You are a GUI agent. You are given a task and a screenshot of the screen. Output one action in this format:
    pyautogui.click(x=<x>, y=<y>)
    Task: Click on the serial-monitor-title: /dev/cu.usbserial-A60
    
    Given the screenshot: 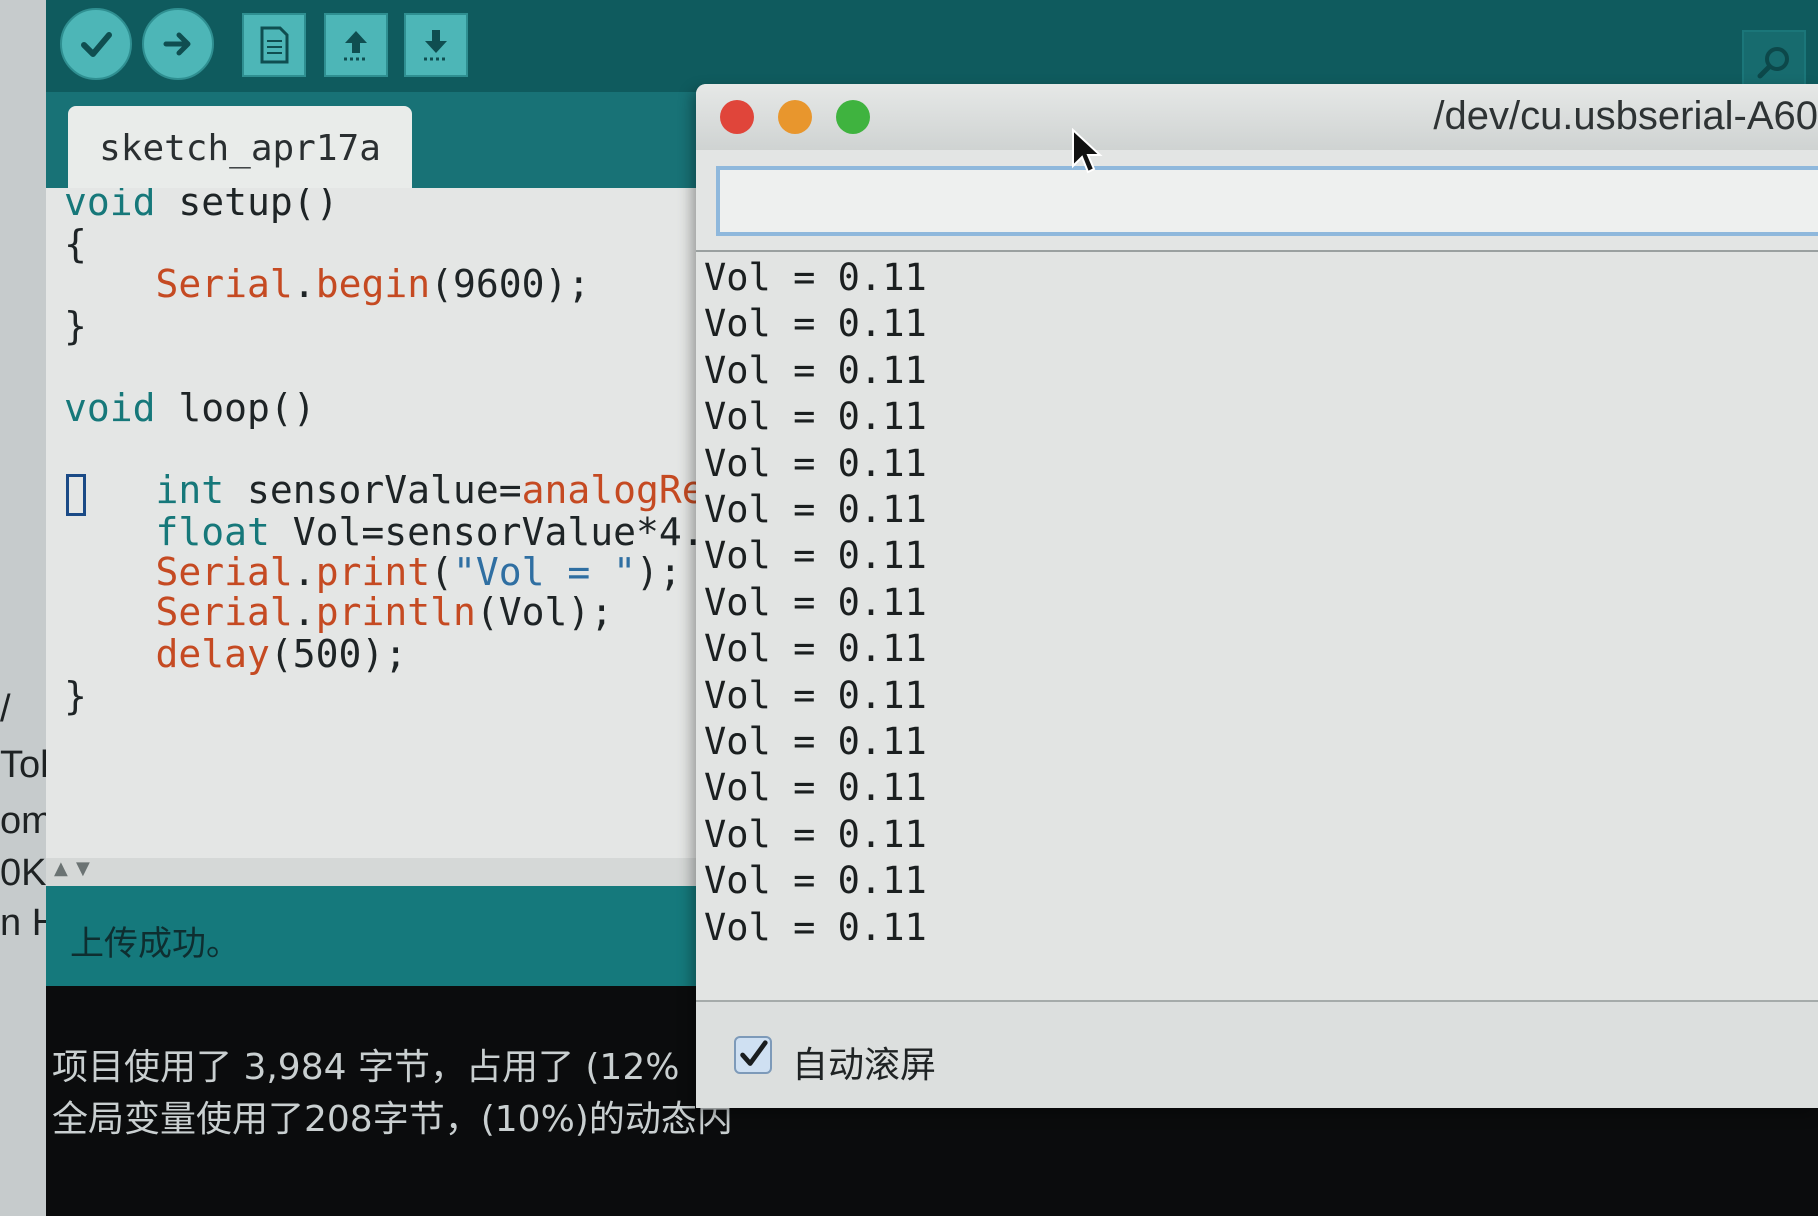 What is the action you would take?
    pyautogui.click(x=1625, y=116)
    